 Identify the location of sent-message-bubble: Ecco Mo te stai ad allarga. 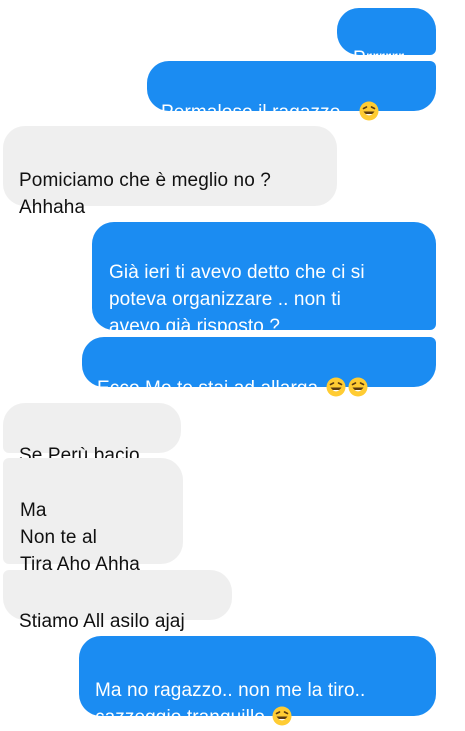
(259, 368).